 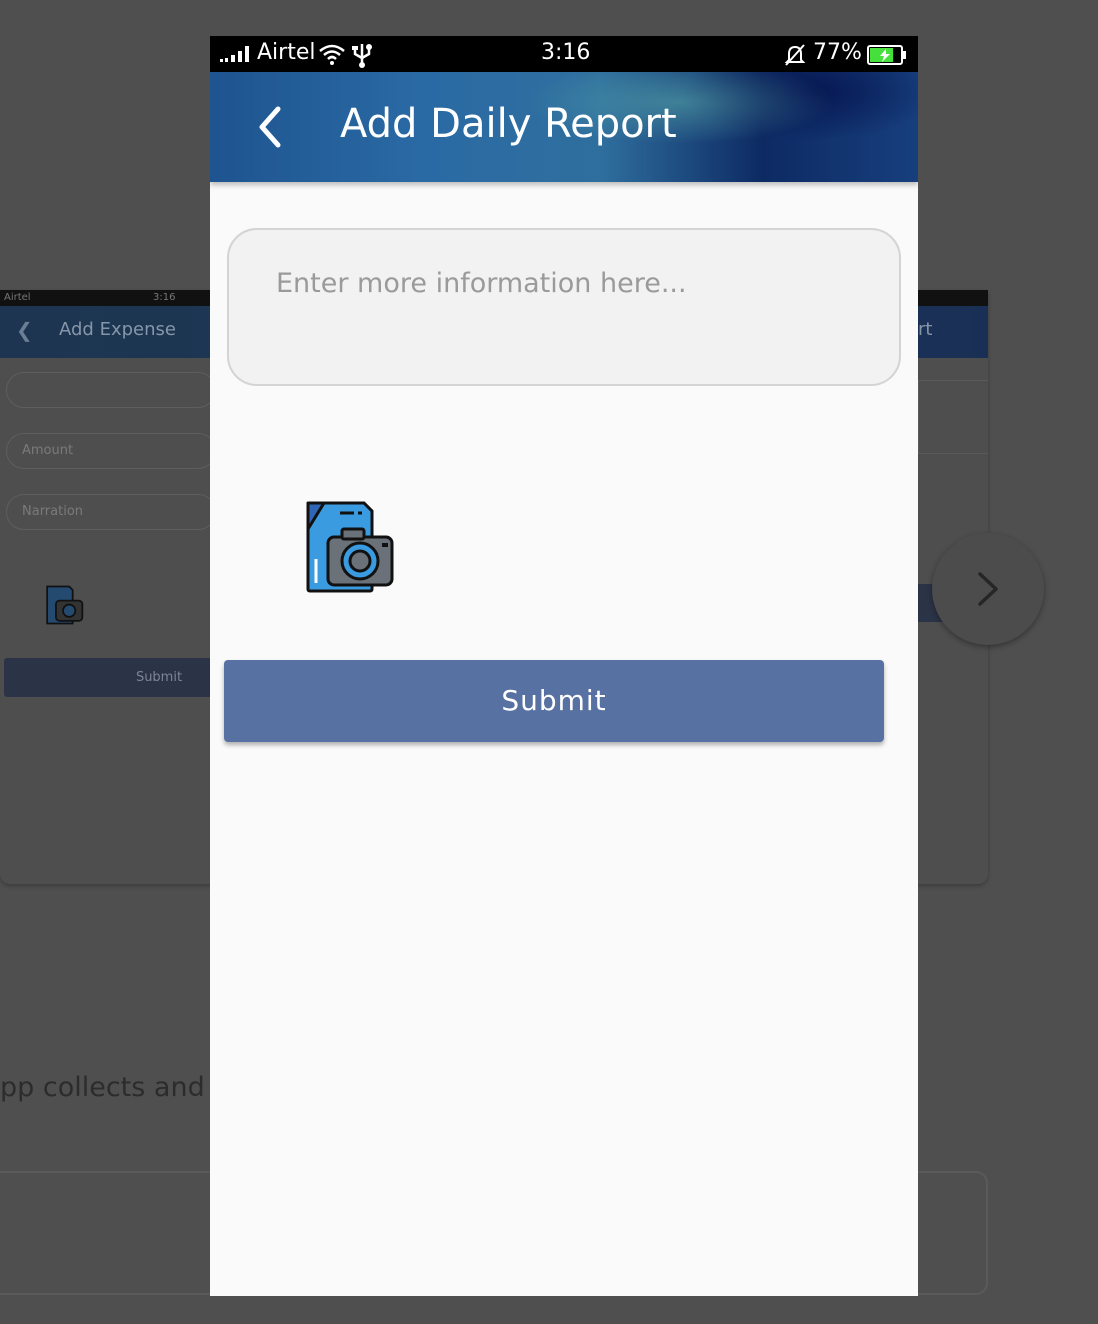 I want to click on chevron-right-icon, so click(x=988, y=589).